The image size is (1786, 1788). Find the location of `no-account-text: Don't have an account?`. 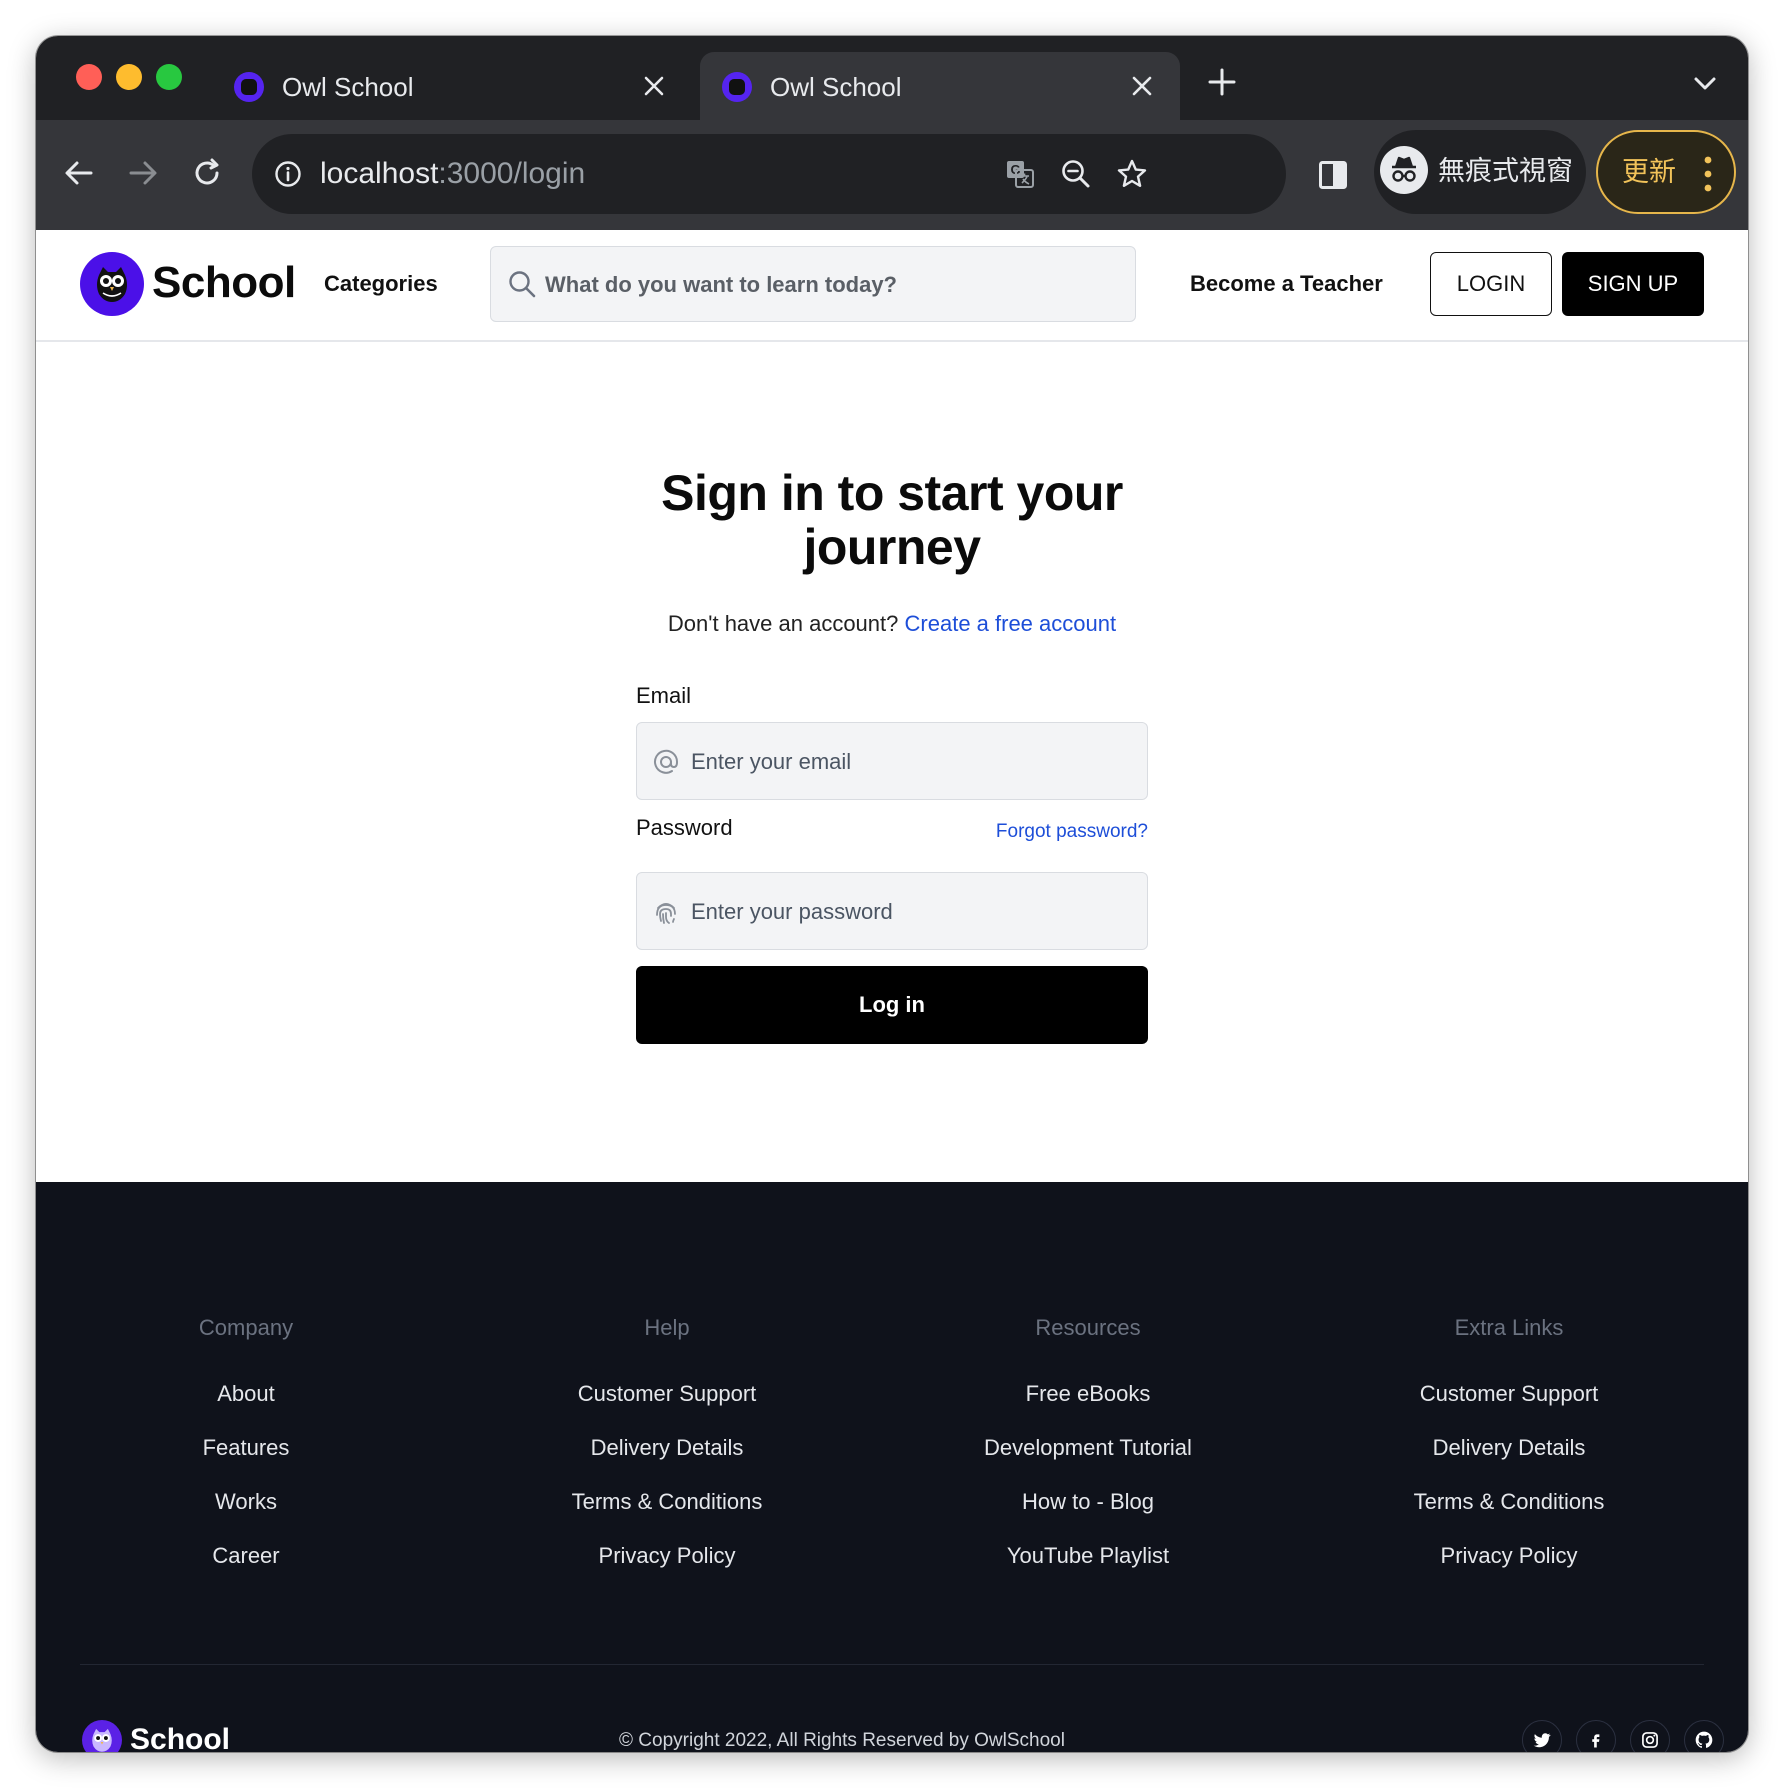

no-account-text: Don't have an account? is located at coordinates (783, 623).